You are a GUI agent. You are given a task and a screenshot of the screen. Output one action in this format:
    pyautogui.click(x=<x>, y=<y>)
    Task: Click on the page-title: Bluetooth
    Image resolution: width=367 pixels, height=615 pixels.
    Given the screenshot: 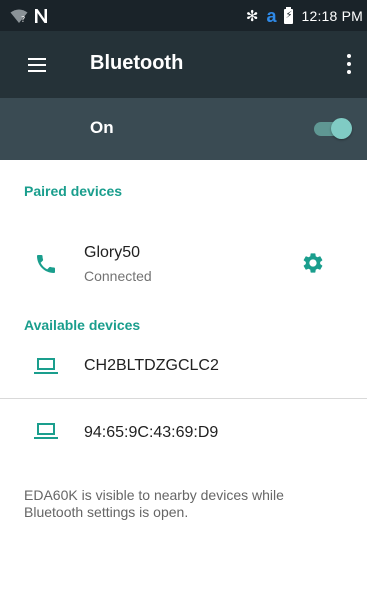 What is the action you would take?
    pyautogui.click(x=137, y=63)
    